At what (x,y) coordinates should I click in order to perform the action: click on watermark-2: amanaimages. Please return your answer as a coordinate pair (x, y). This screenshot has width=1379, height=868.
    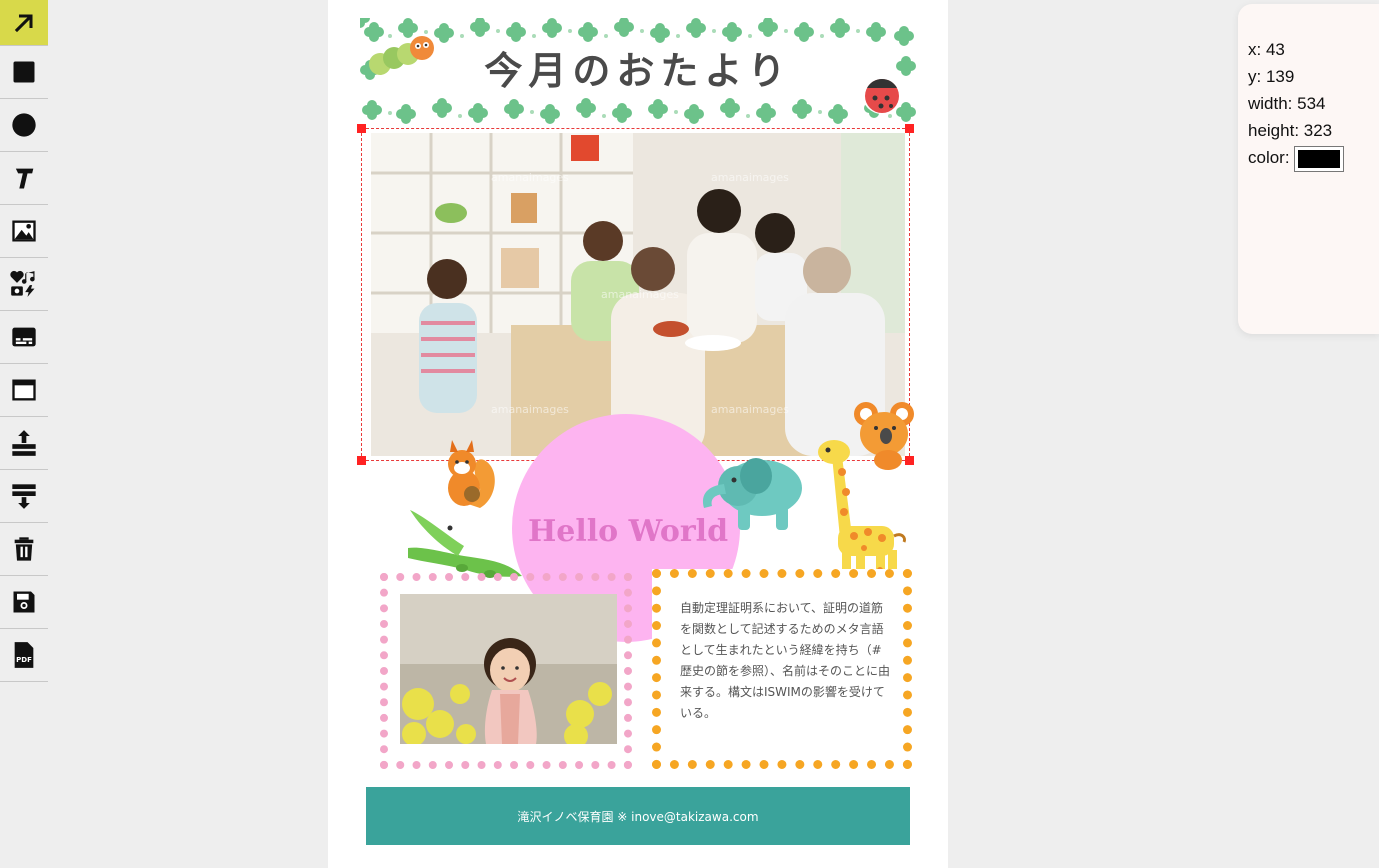
    Looking at the image, I should click on (750, 177).